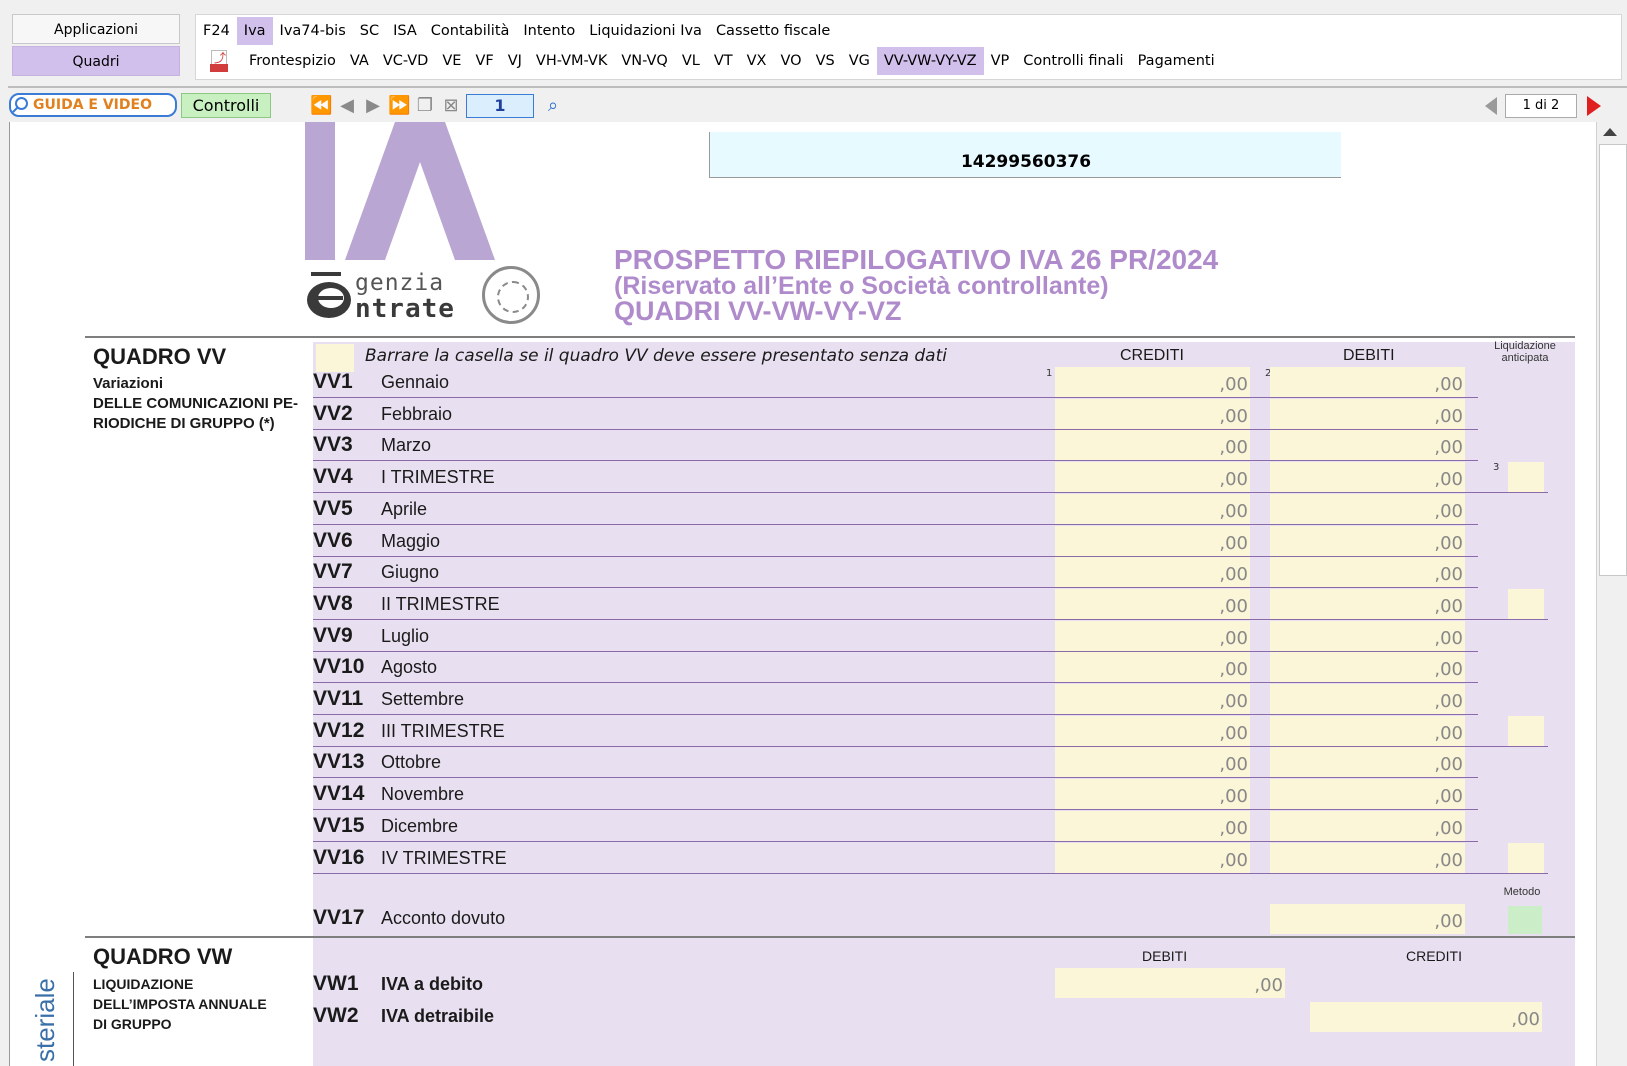 The image size is (1627, 1066). What do you see at coordinates (691, 61) in the screenshot?
I see `quadro-tab-vl: VL` at bounding box center [691, 61].